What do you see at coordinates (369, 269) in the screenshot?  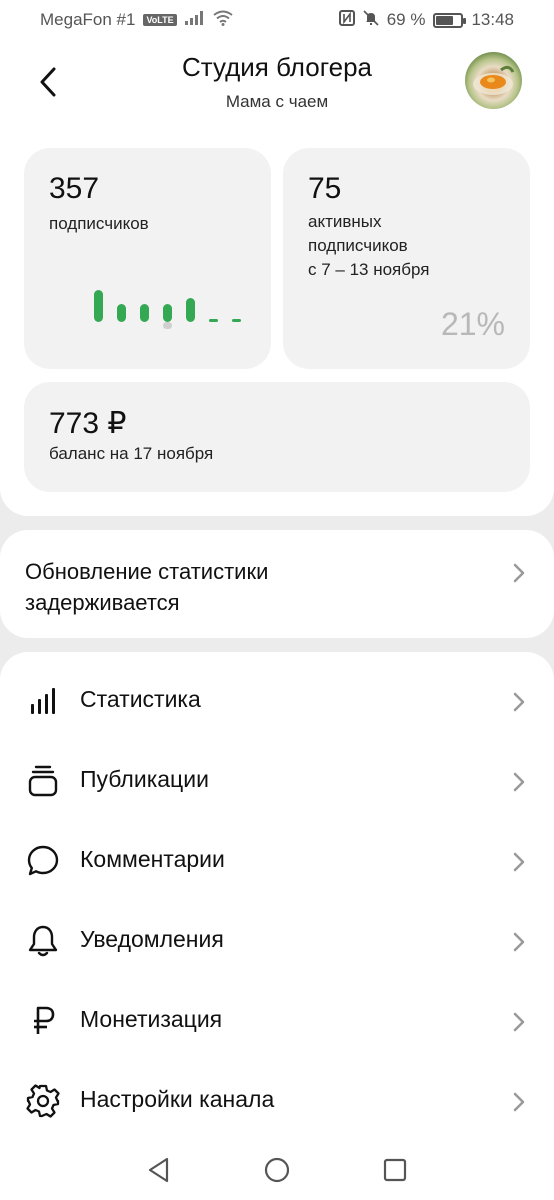 I see `active-label-line-3: с 7 – 13 ноября` at bounding box center [369, 269].